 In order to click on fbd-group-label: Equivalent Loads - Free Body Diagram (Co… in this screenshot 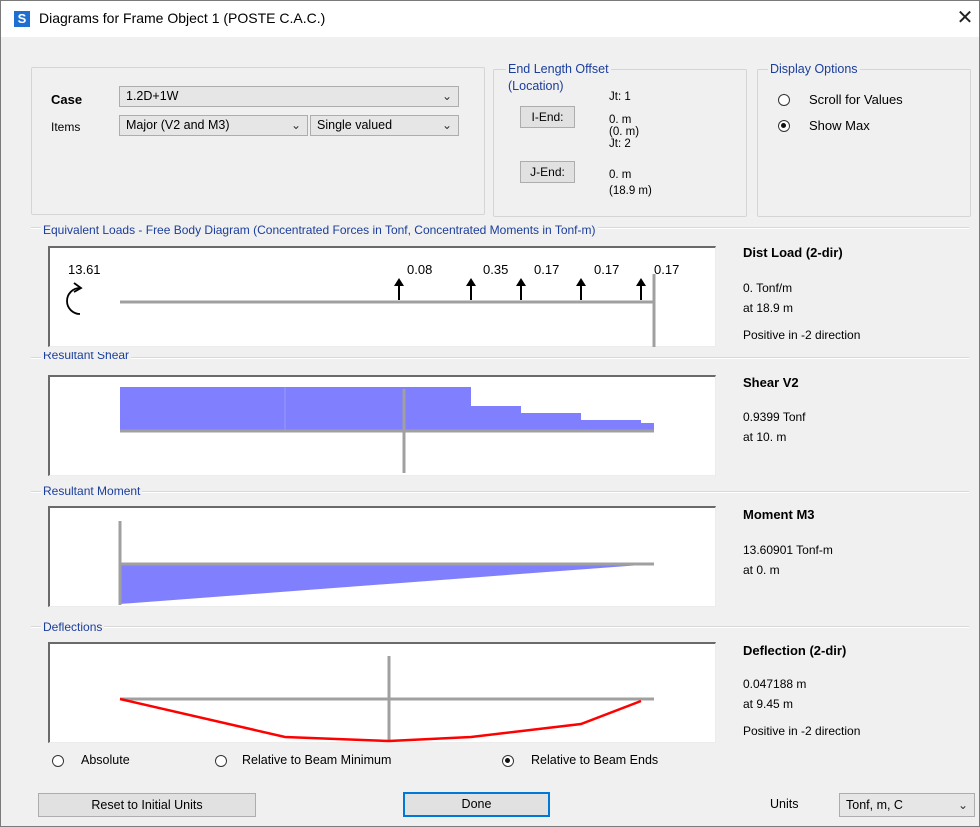, I will do `click(319, 230)`.